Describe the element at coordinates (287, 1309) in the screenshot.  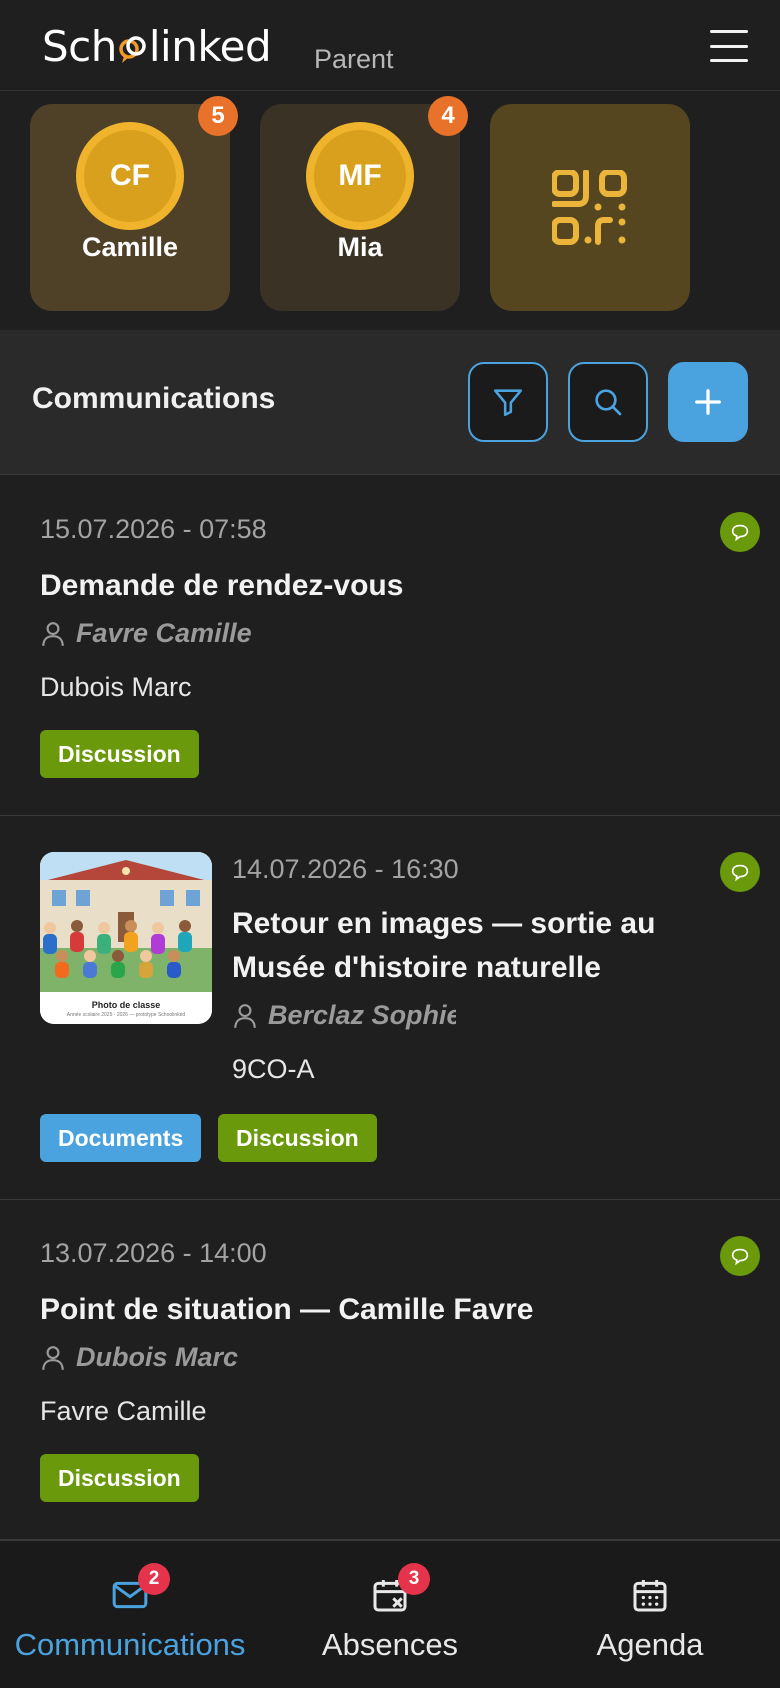
I see `message-subject: Point de situation — Camille Favre` at that location.